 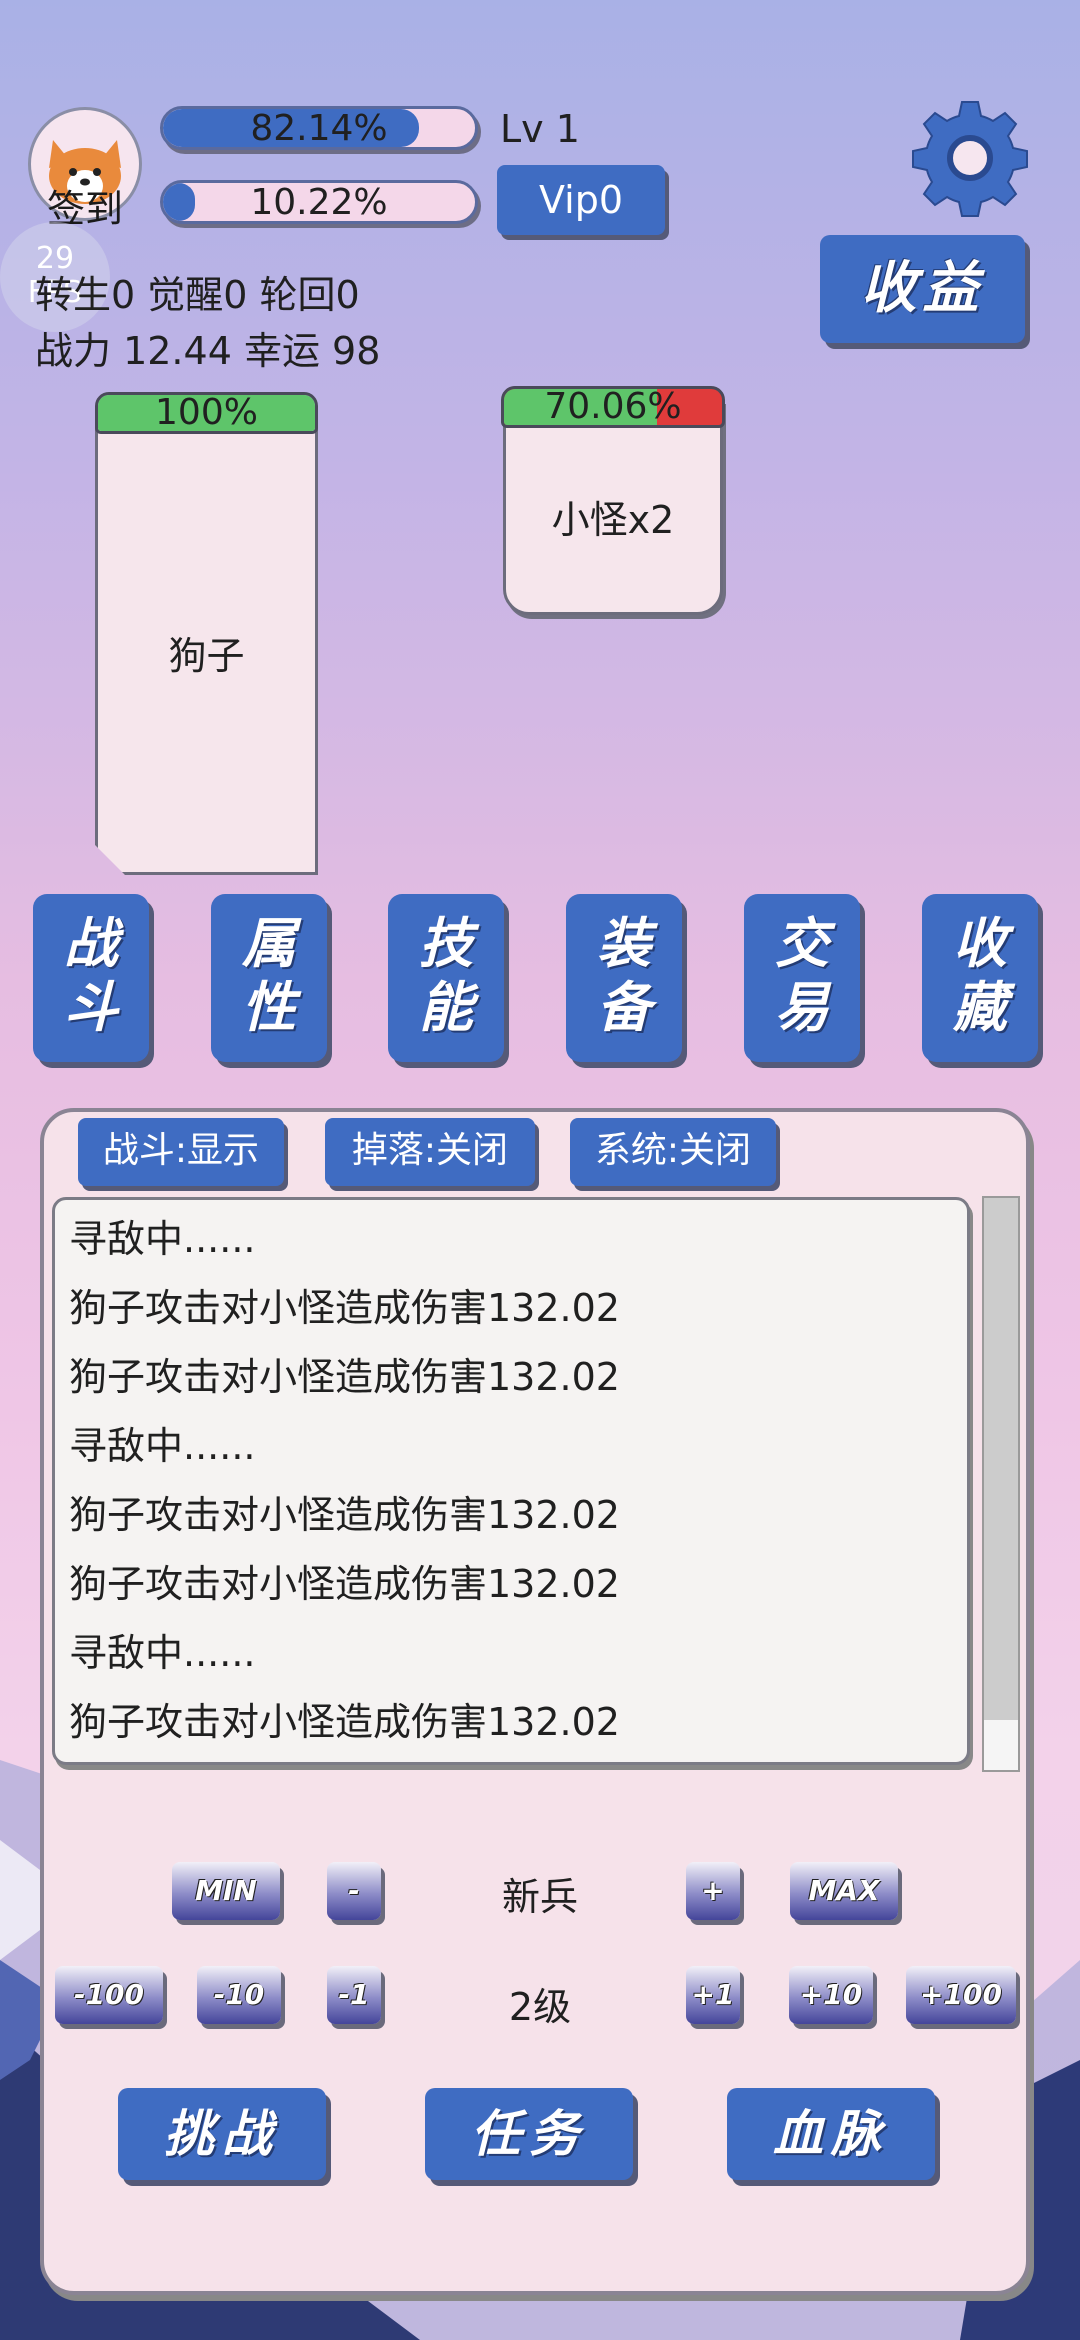 What do you see at coordinates (540, 2007) in the screenshot?
I see `level-select-label: 2级` at bounding box center [540, 2007].